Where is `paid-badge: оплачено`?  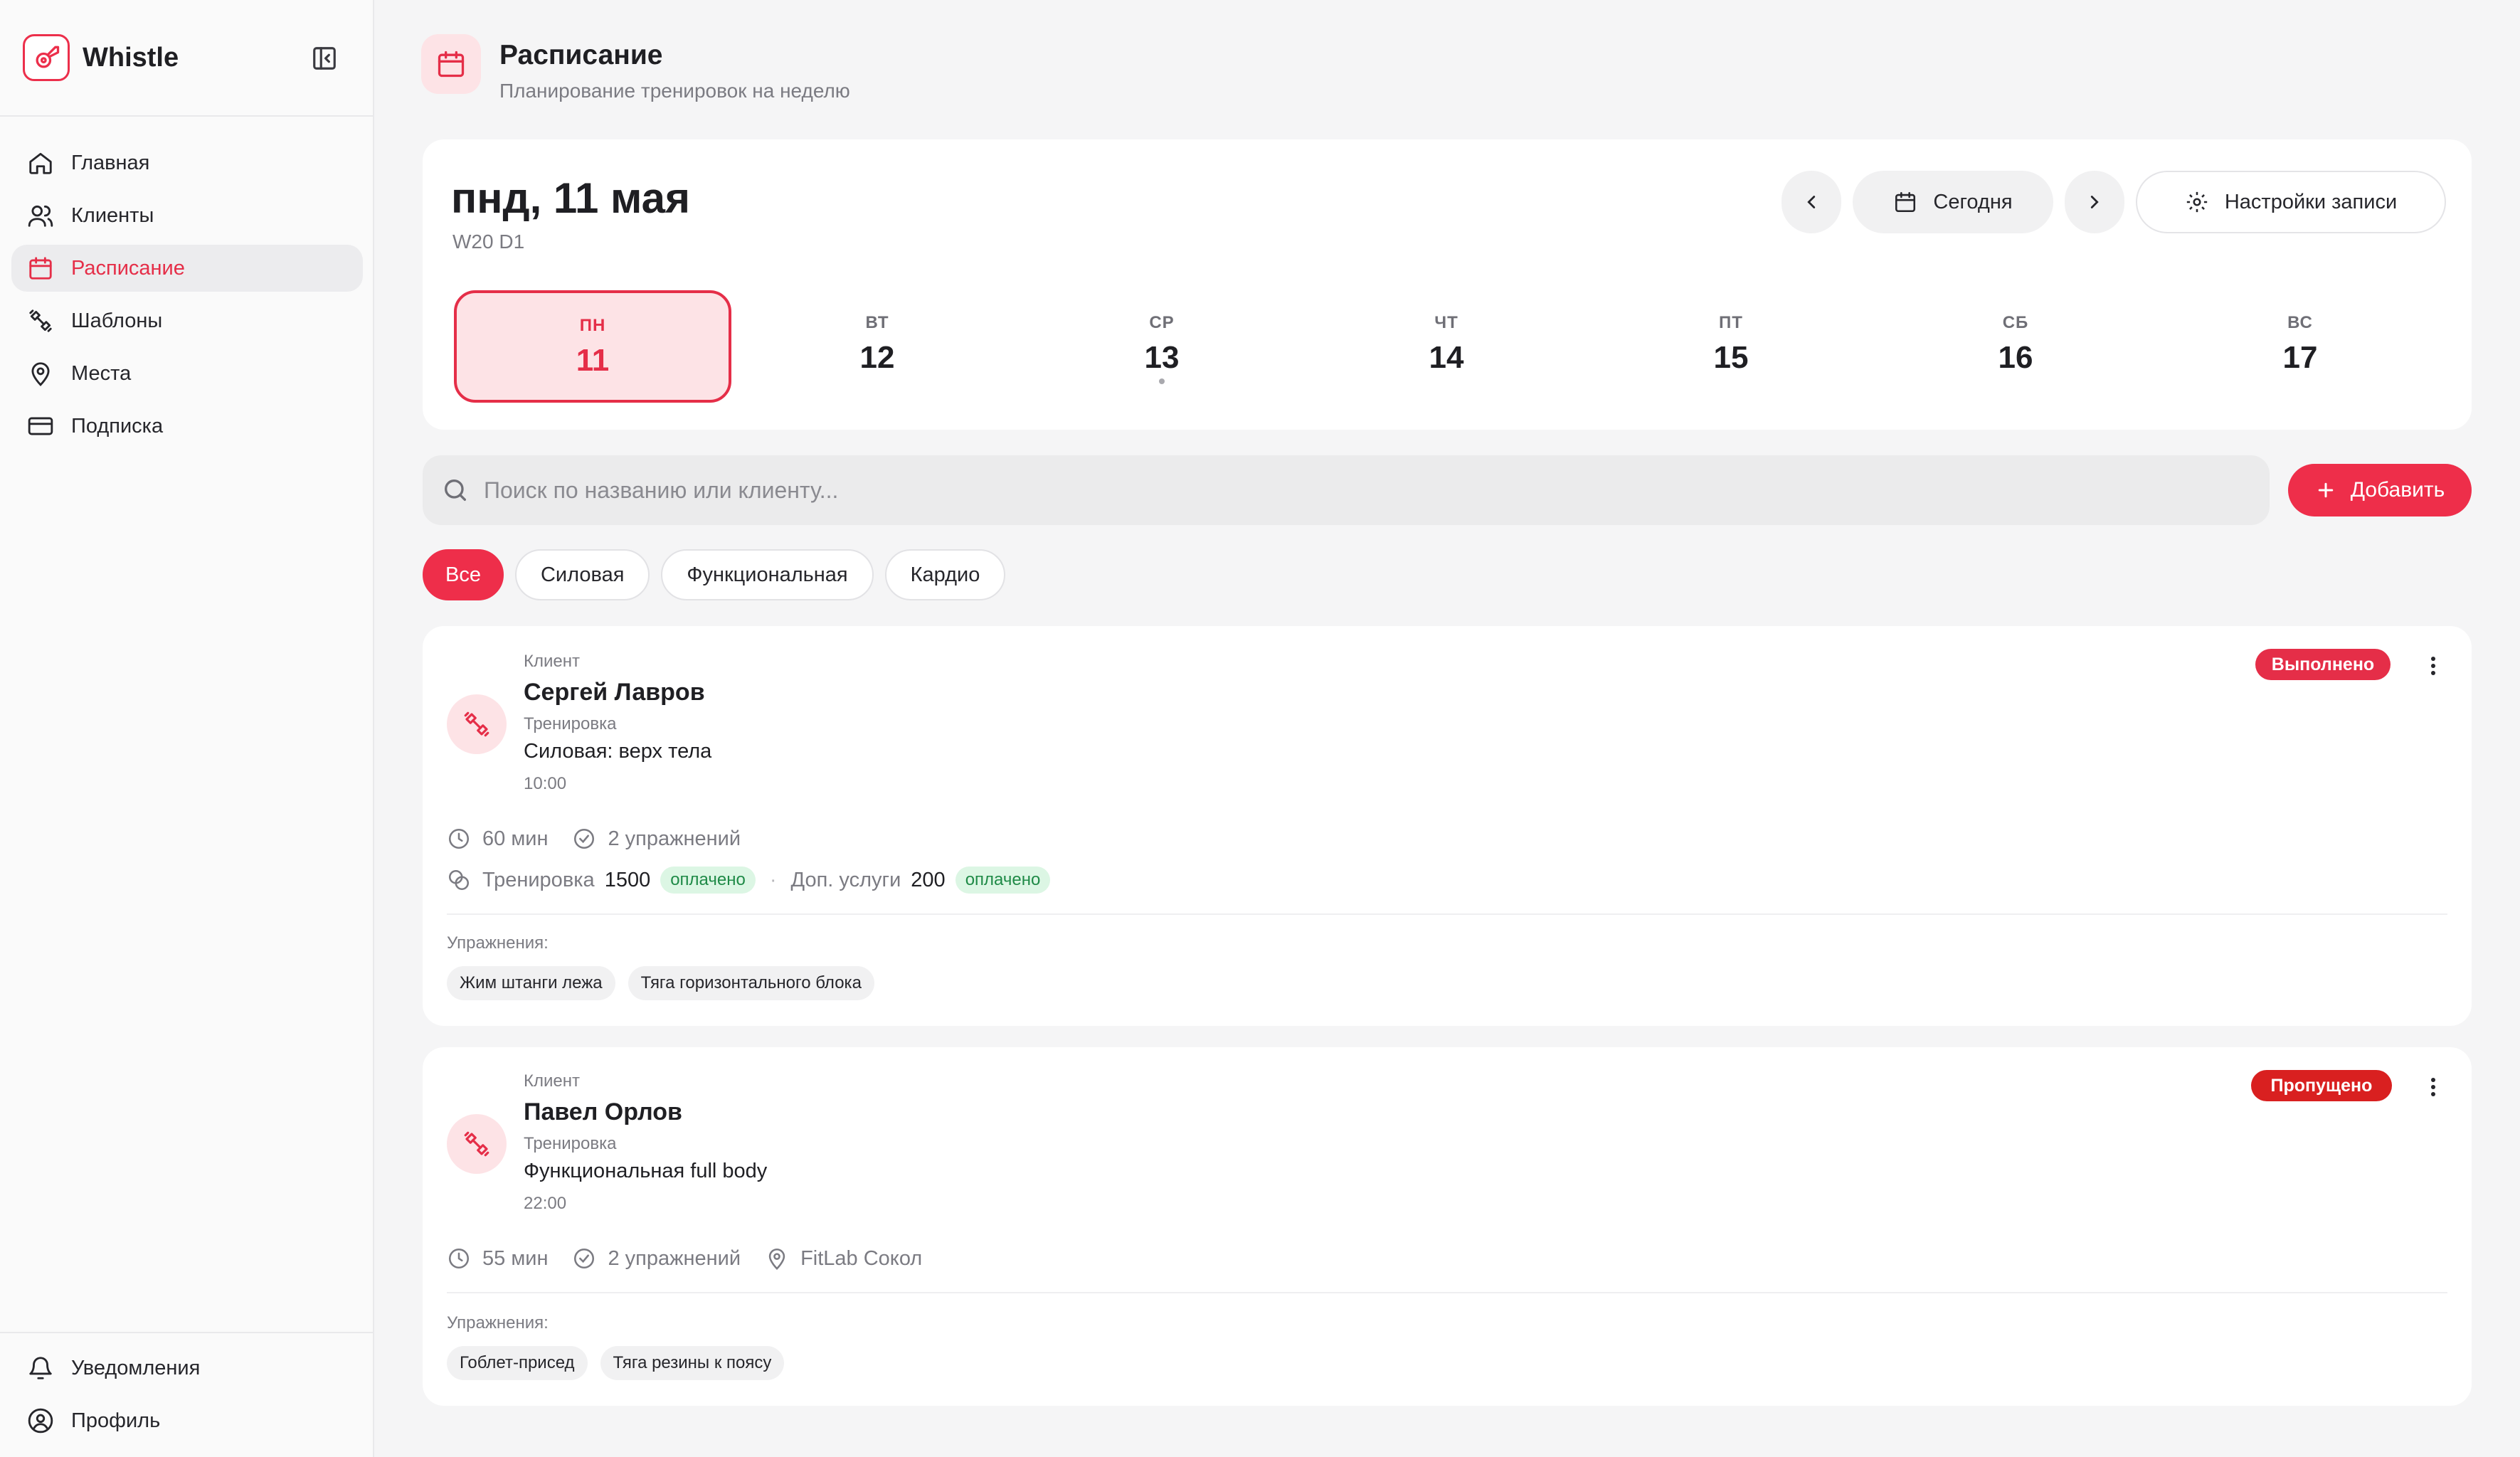
paid-badge: оплачено is located at coordinates (1003, 880).